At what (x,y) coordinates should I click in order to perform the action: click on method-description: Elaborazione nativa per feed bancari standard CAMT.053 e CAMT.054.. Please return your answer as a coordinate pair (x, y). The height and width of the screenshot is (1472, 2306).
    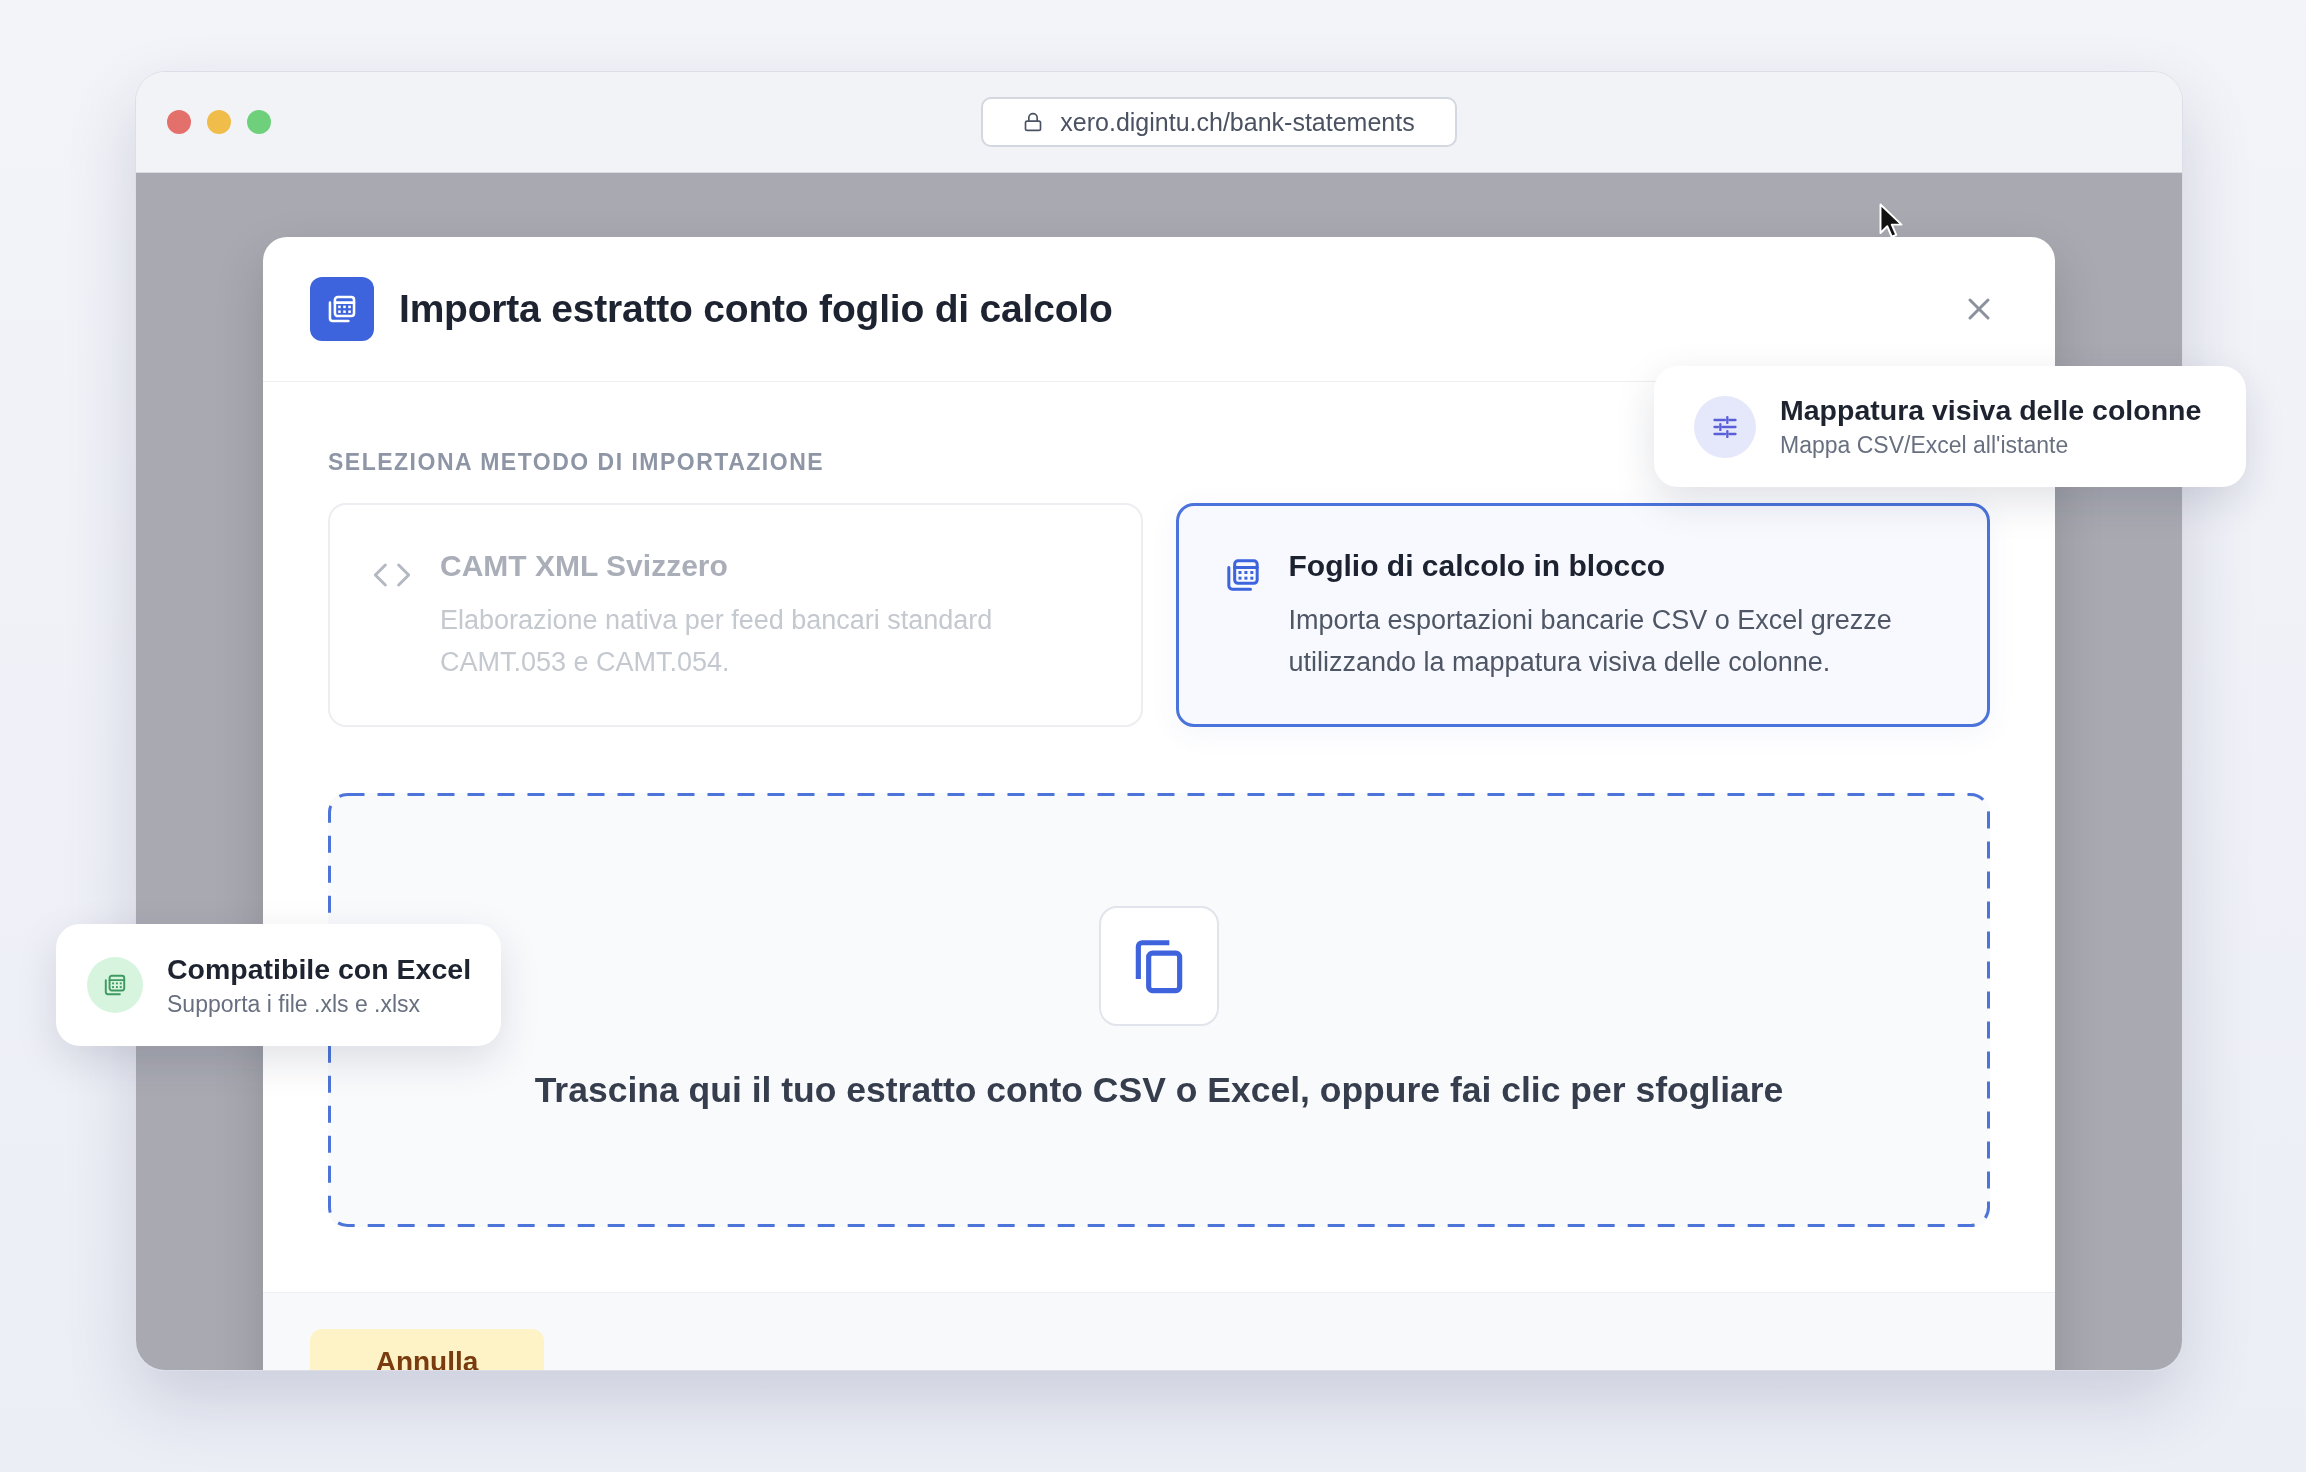
    Looking at the image, I should click on (717, 641).